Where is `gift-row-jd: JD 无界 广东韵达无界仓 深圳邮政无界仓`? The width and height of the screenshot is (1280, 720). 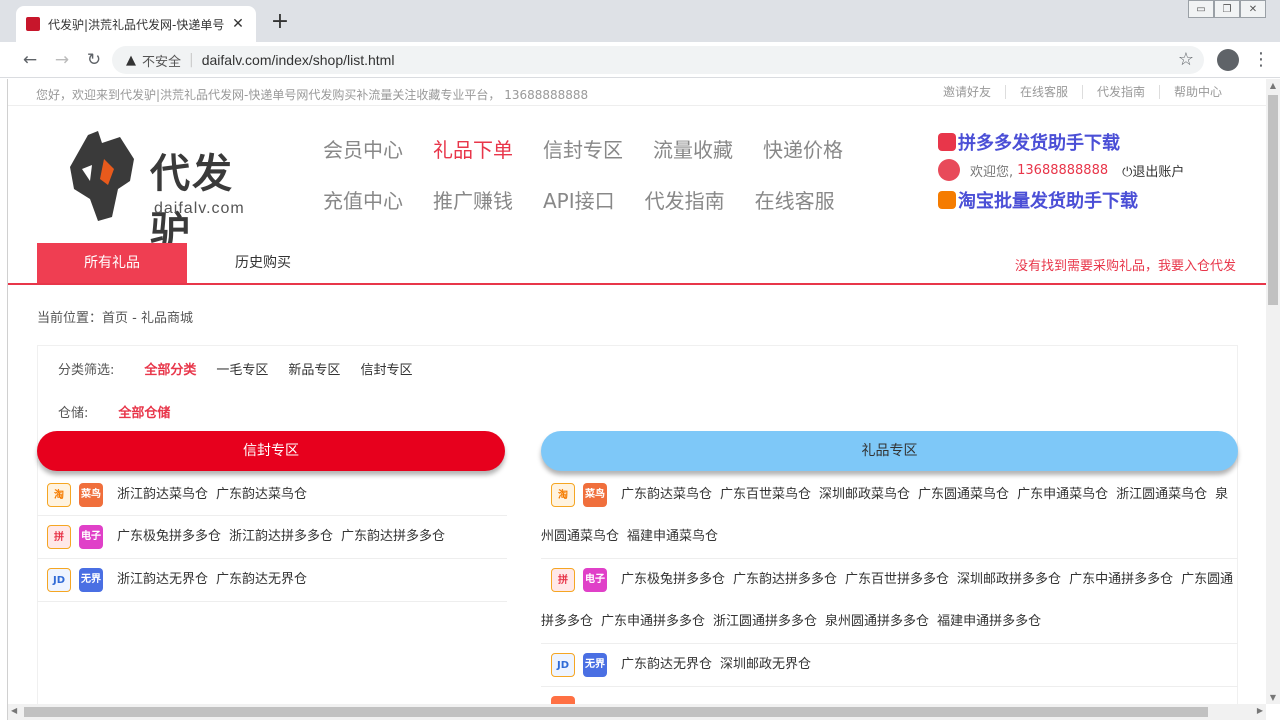
gift-row-jd: JD 无界 广东韵达无界仓 深圳邮政无界仓 is located at coordinates (889, 665).